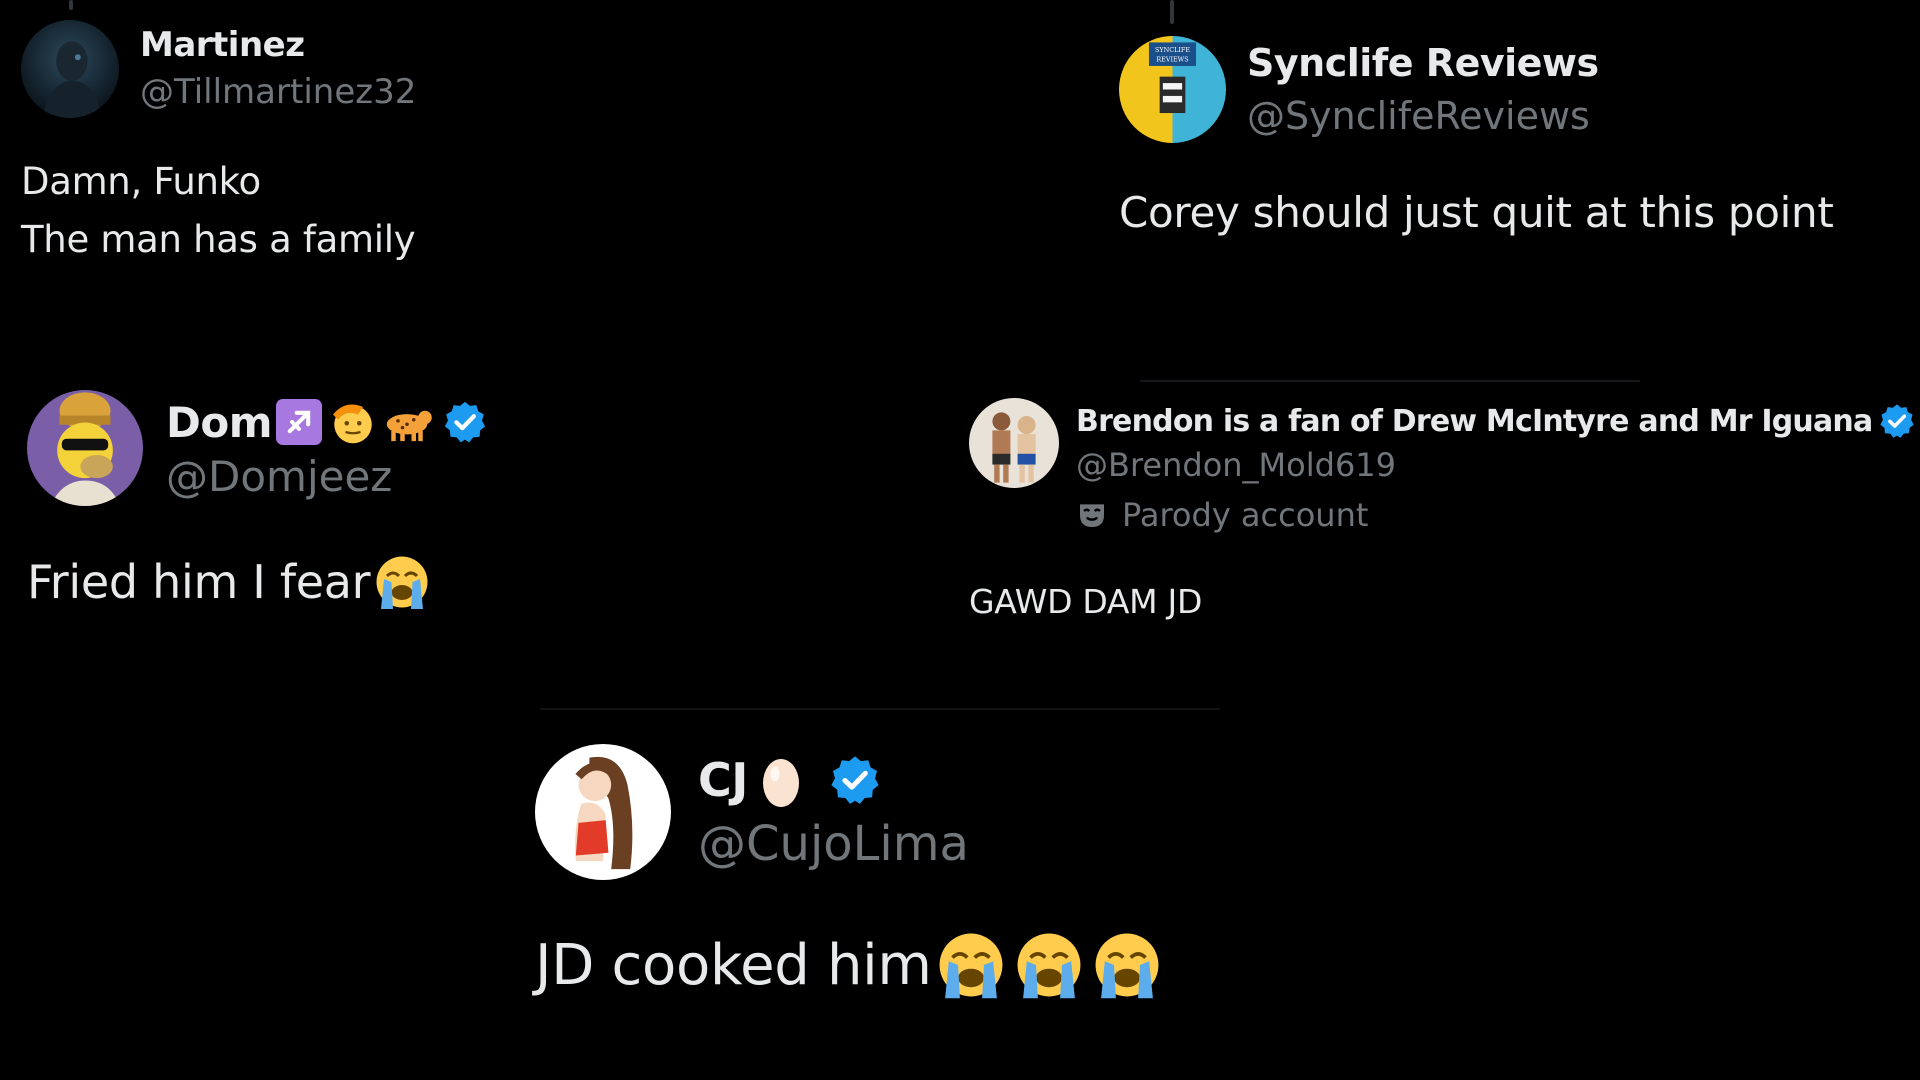 This screenshot has width=1920, height=1080. What do you see at coordinates (1476, 212) in the screenshot?
I see `tweet-text-line: Corey should just quit at this point` at bounding box center [1476, 212].